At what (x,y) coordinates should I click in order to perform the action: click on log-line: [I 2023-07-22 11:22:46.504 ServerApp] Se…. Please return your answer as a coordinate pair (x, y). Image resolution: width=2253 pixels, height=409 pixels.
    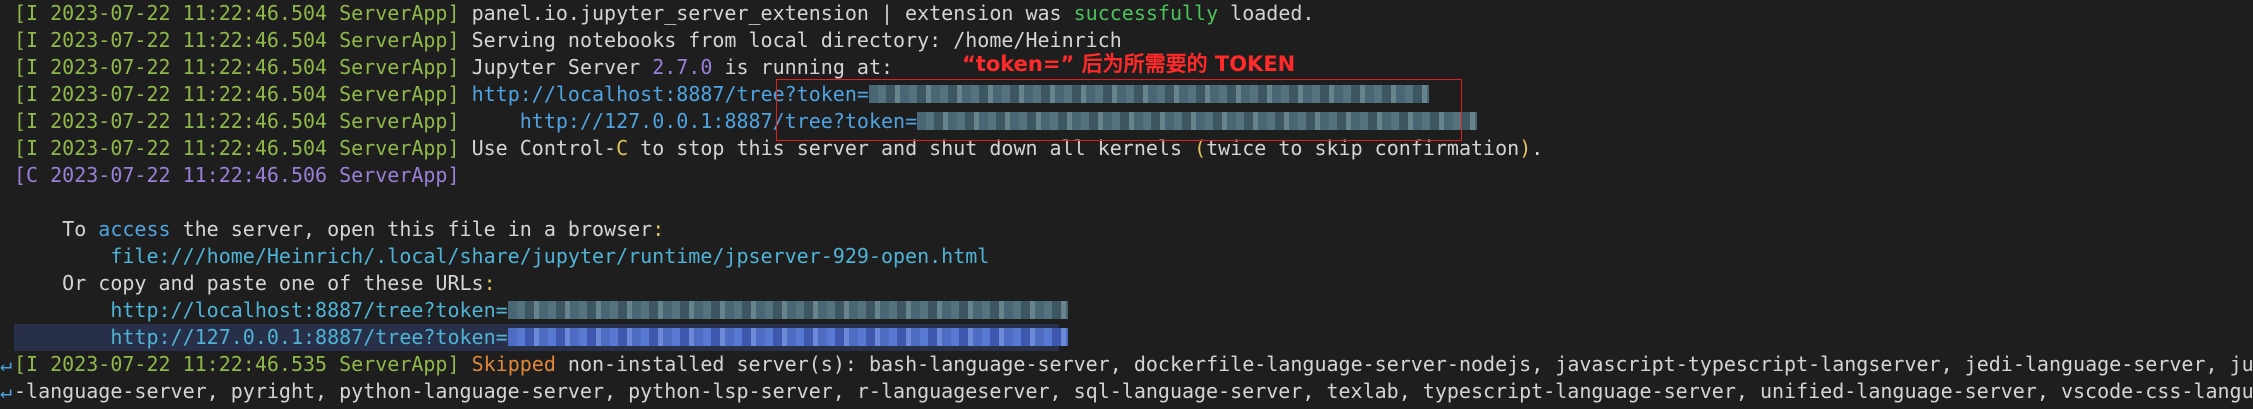
    Looking at the image, I should click on (568, 40).